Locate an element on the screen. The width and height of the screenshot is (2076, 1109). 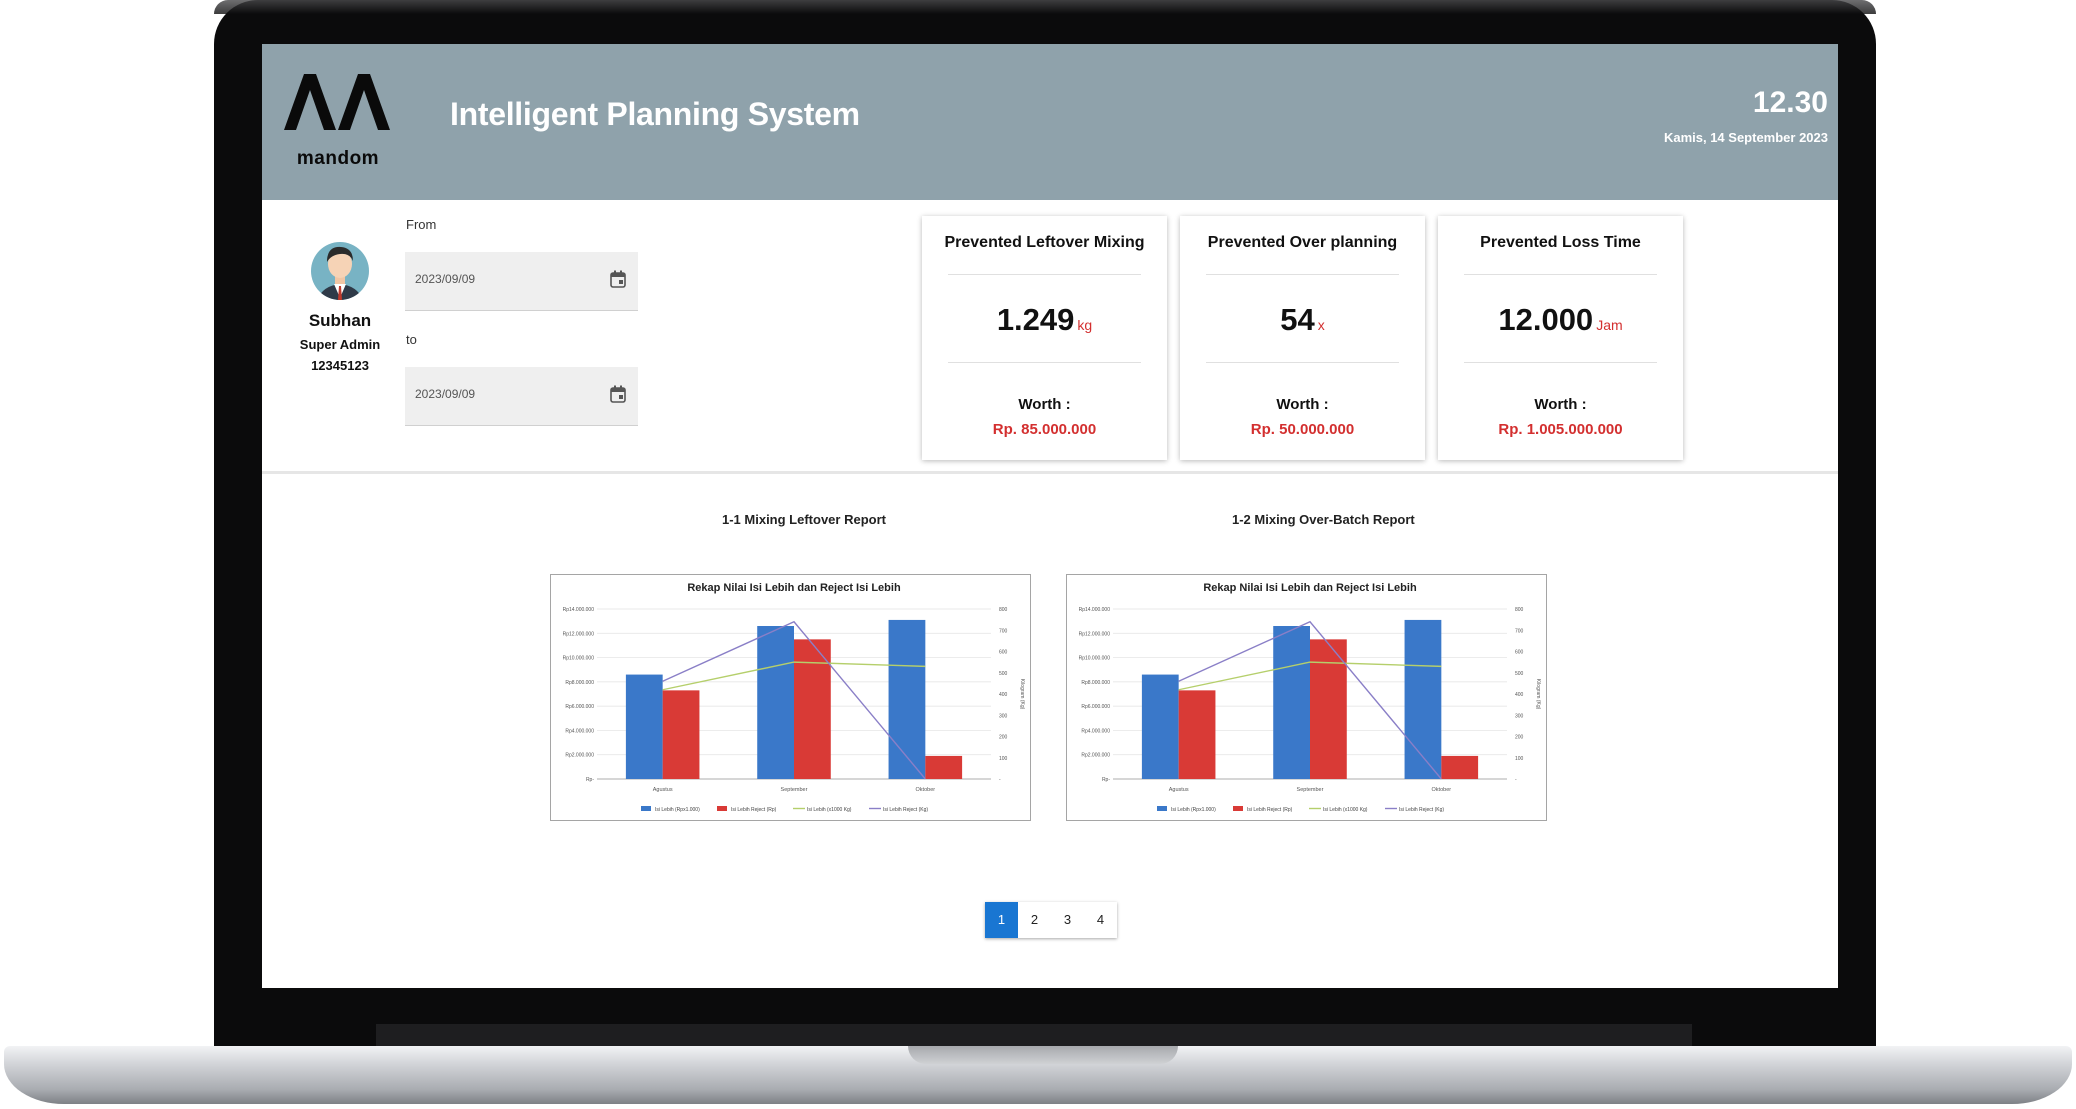
user-avatar is located at coordinates (340, 271).